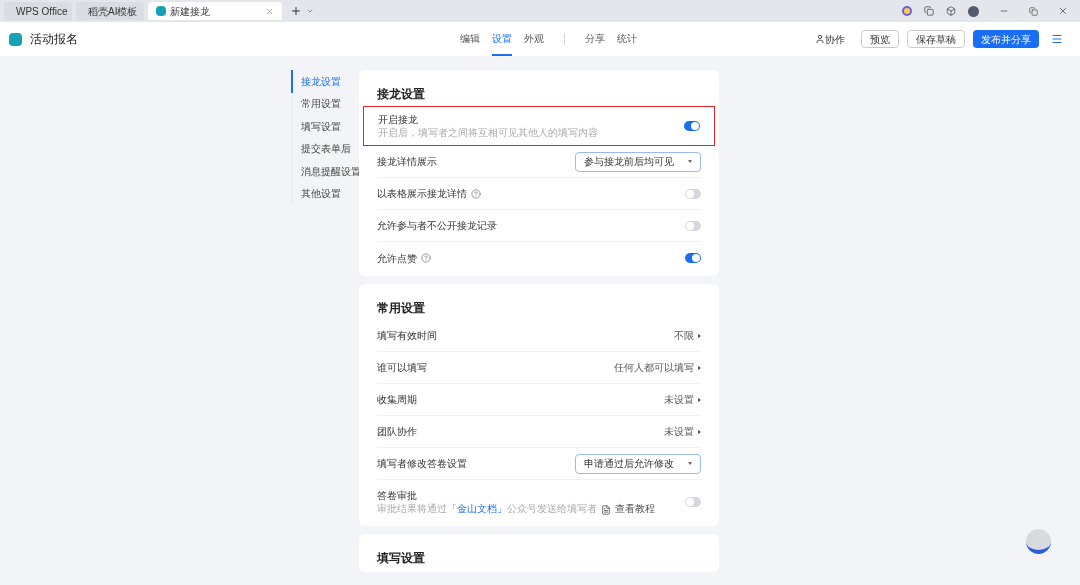 The width and height of the screenshot is (1080, 585). I want to click on nav-tab: 统计, so click(627, 39).